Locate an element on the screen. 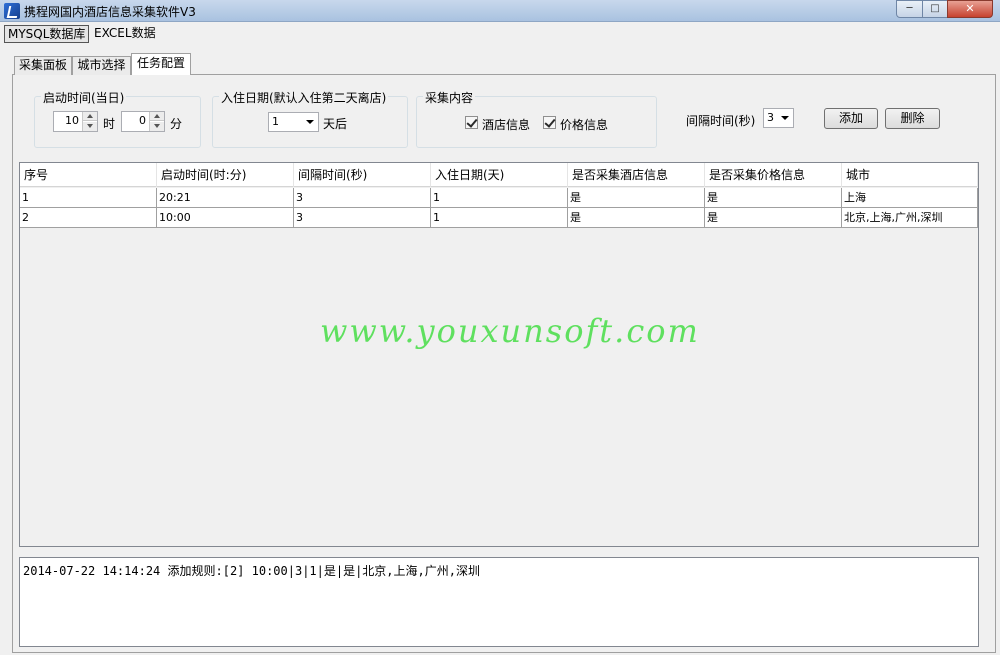  table-cell: 上海 is located at coordinates (910, 198).